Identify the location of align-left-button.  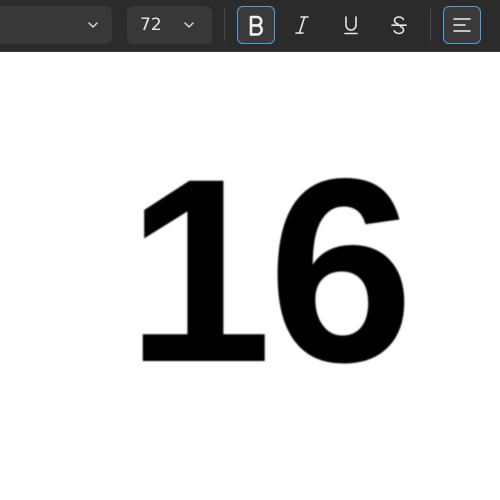
(462, 25).